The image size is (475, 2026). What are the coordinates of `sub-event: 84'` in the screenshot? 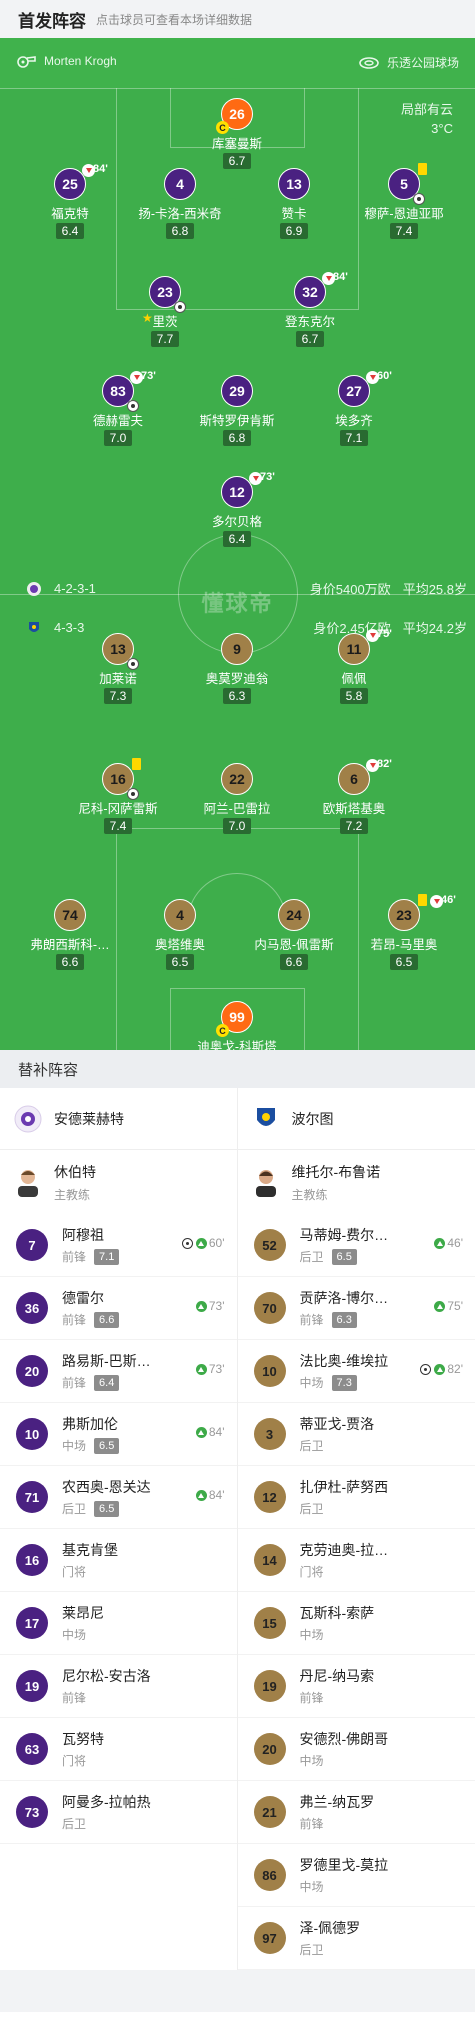 It's located at (210, 1495).